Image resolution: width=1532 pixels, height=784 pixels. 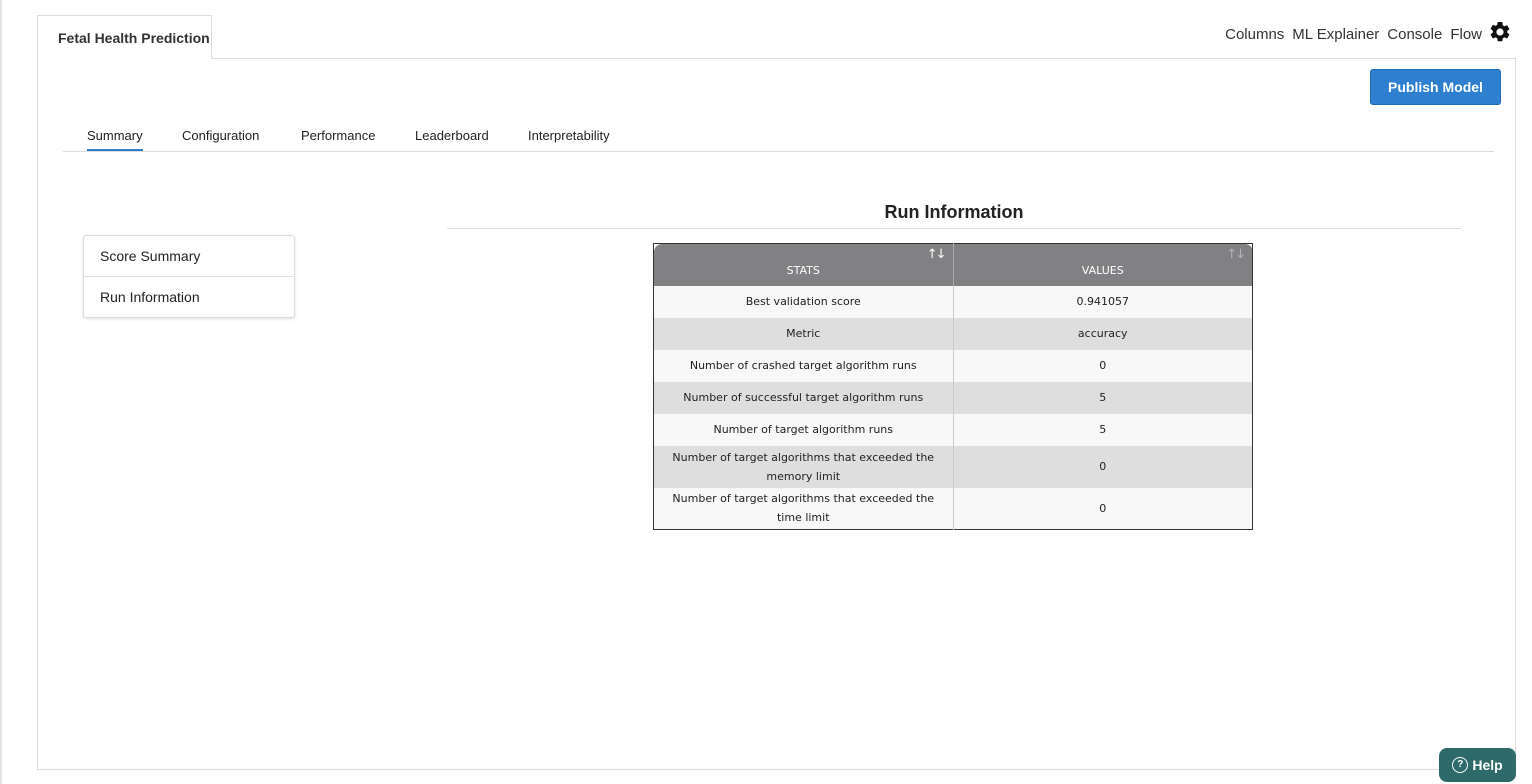 I want to click on table-row: Best validation score 0.941057, so click(x=953, y=301).